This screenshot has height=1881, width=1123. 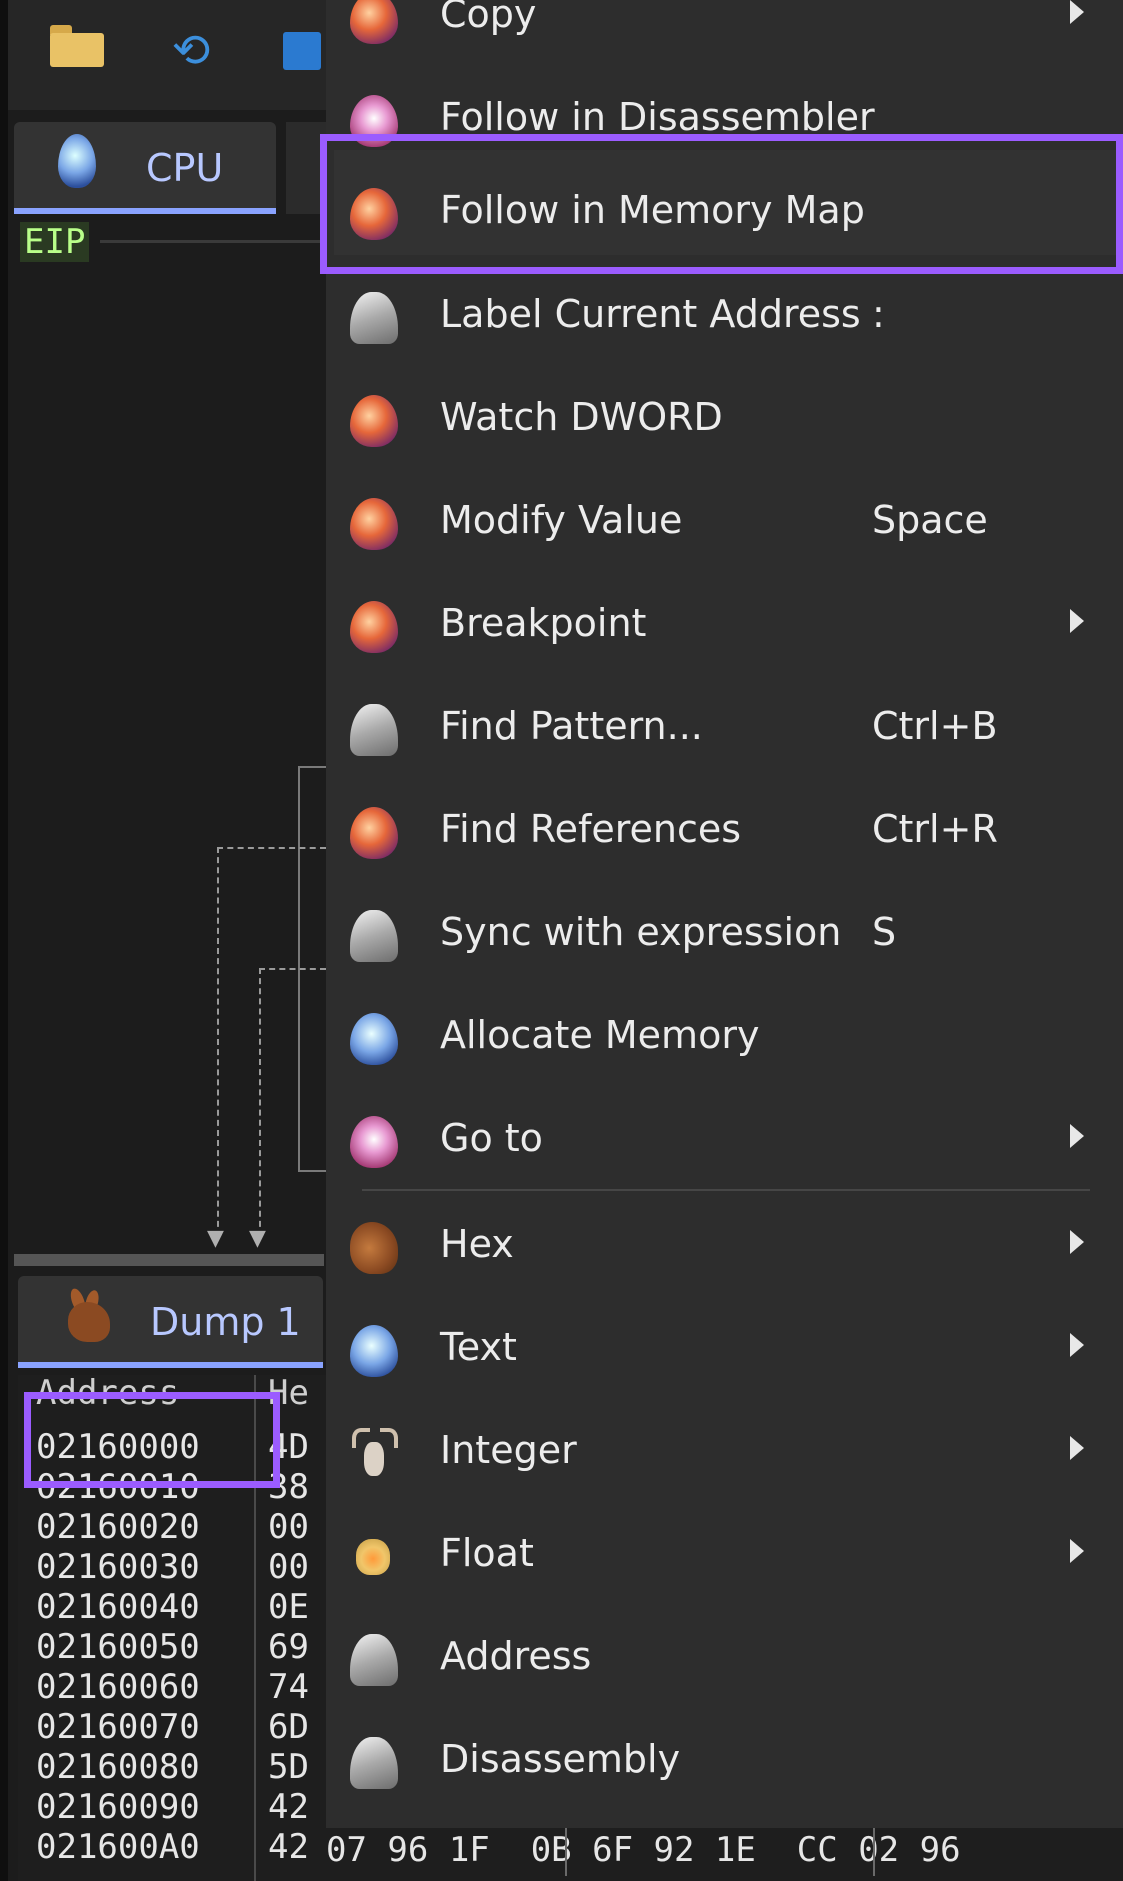 I want to click on table-row: 02160050 69, so click(x=172, y=1647).